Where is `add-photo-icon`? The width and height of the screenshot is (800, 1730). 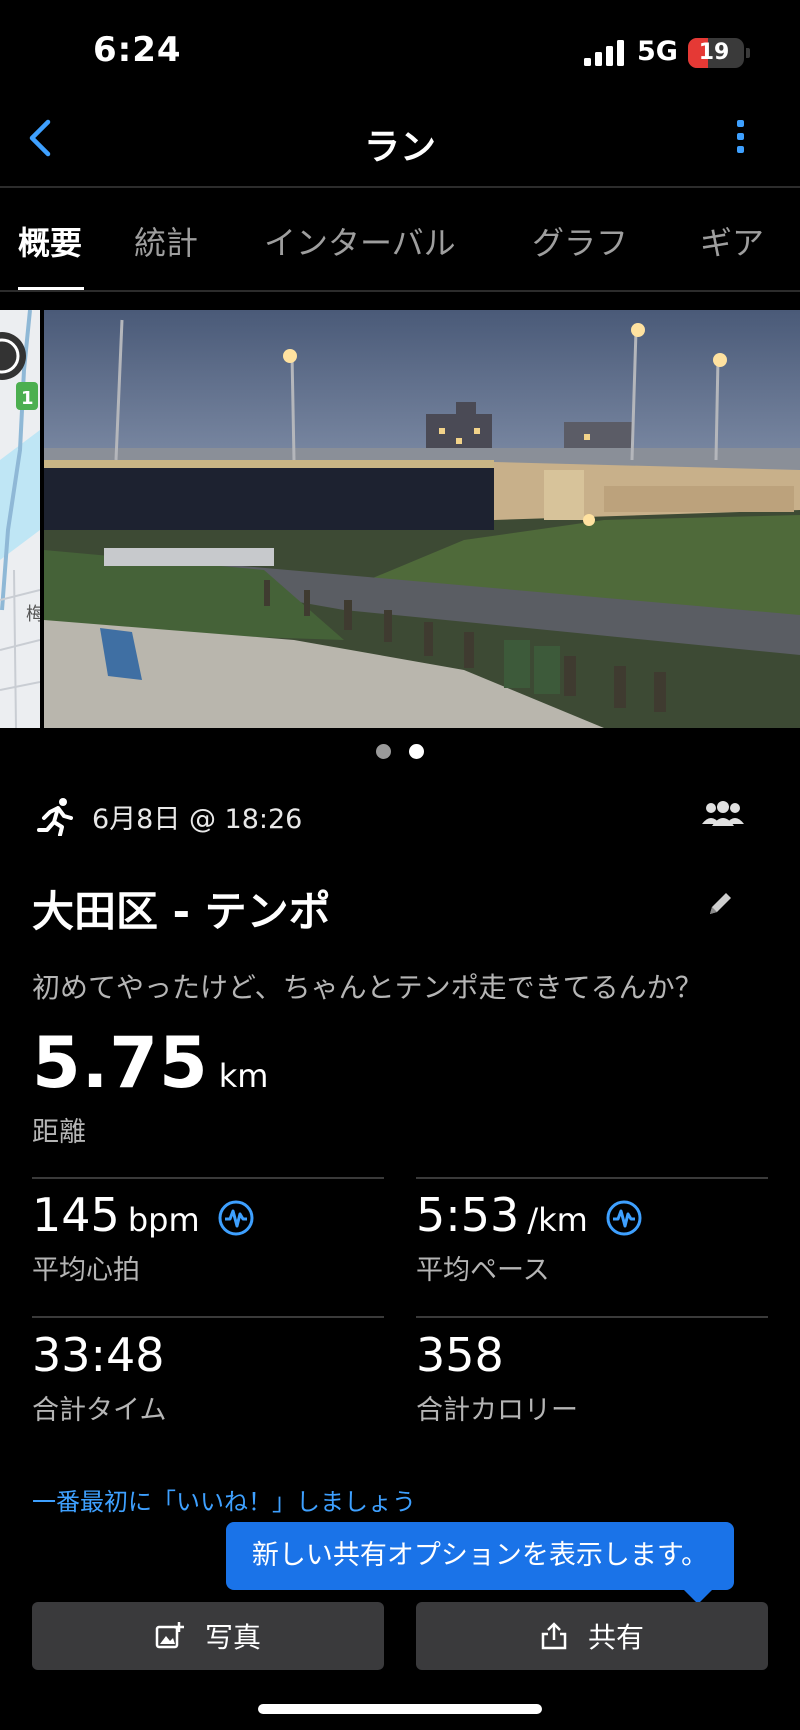 add-photo-icon is located at coordinates (169, 1635).